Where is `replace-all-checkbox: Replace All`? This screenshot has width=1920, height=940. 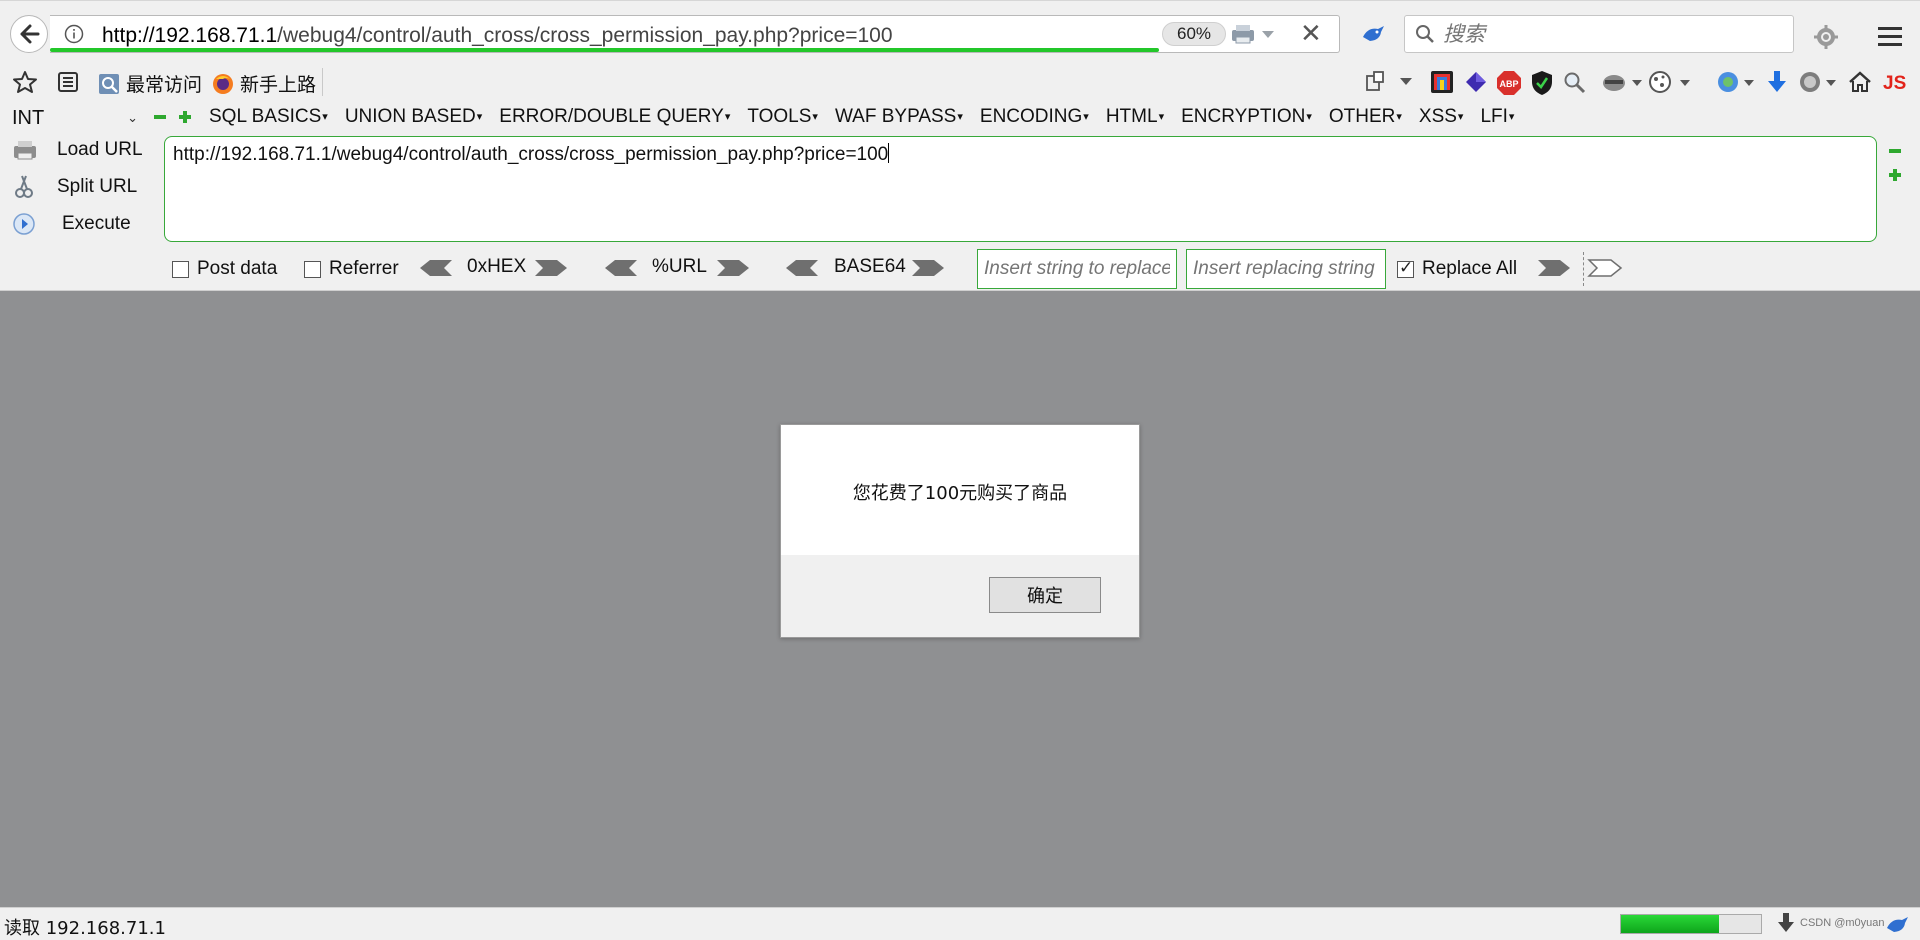
replace-all-checkbox: Replace All is located at coordinates (1457, 269).